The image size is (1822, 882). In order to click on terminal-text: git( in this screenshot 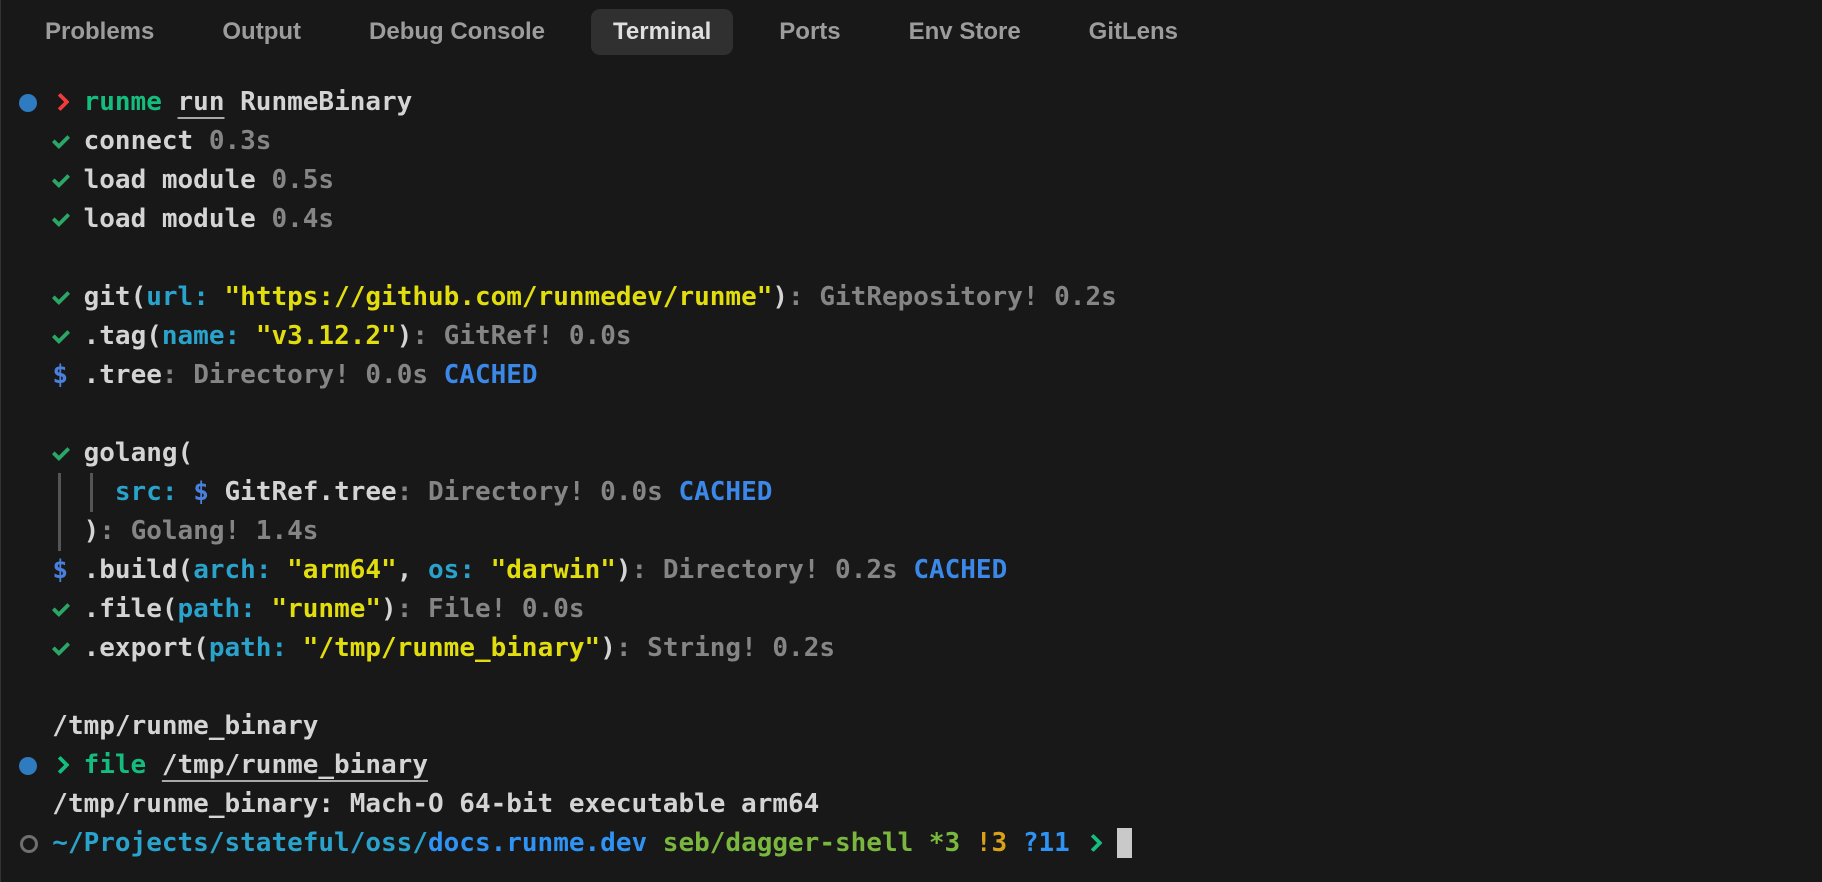, I will do `click(107, 297)`.